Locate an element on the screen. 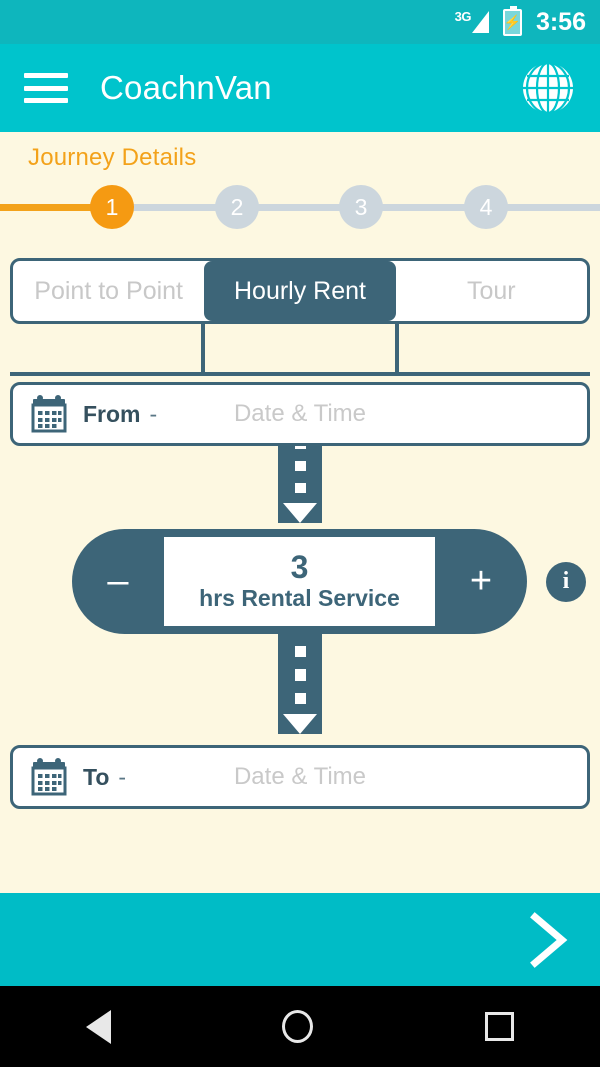 The height and width of the screenshot is (1067, 600). connector-hours-to-to is located at coordinates (300, 684).